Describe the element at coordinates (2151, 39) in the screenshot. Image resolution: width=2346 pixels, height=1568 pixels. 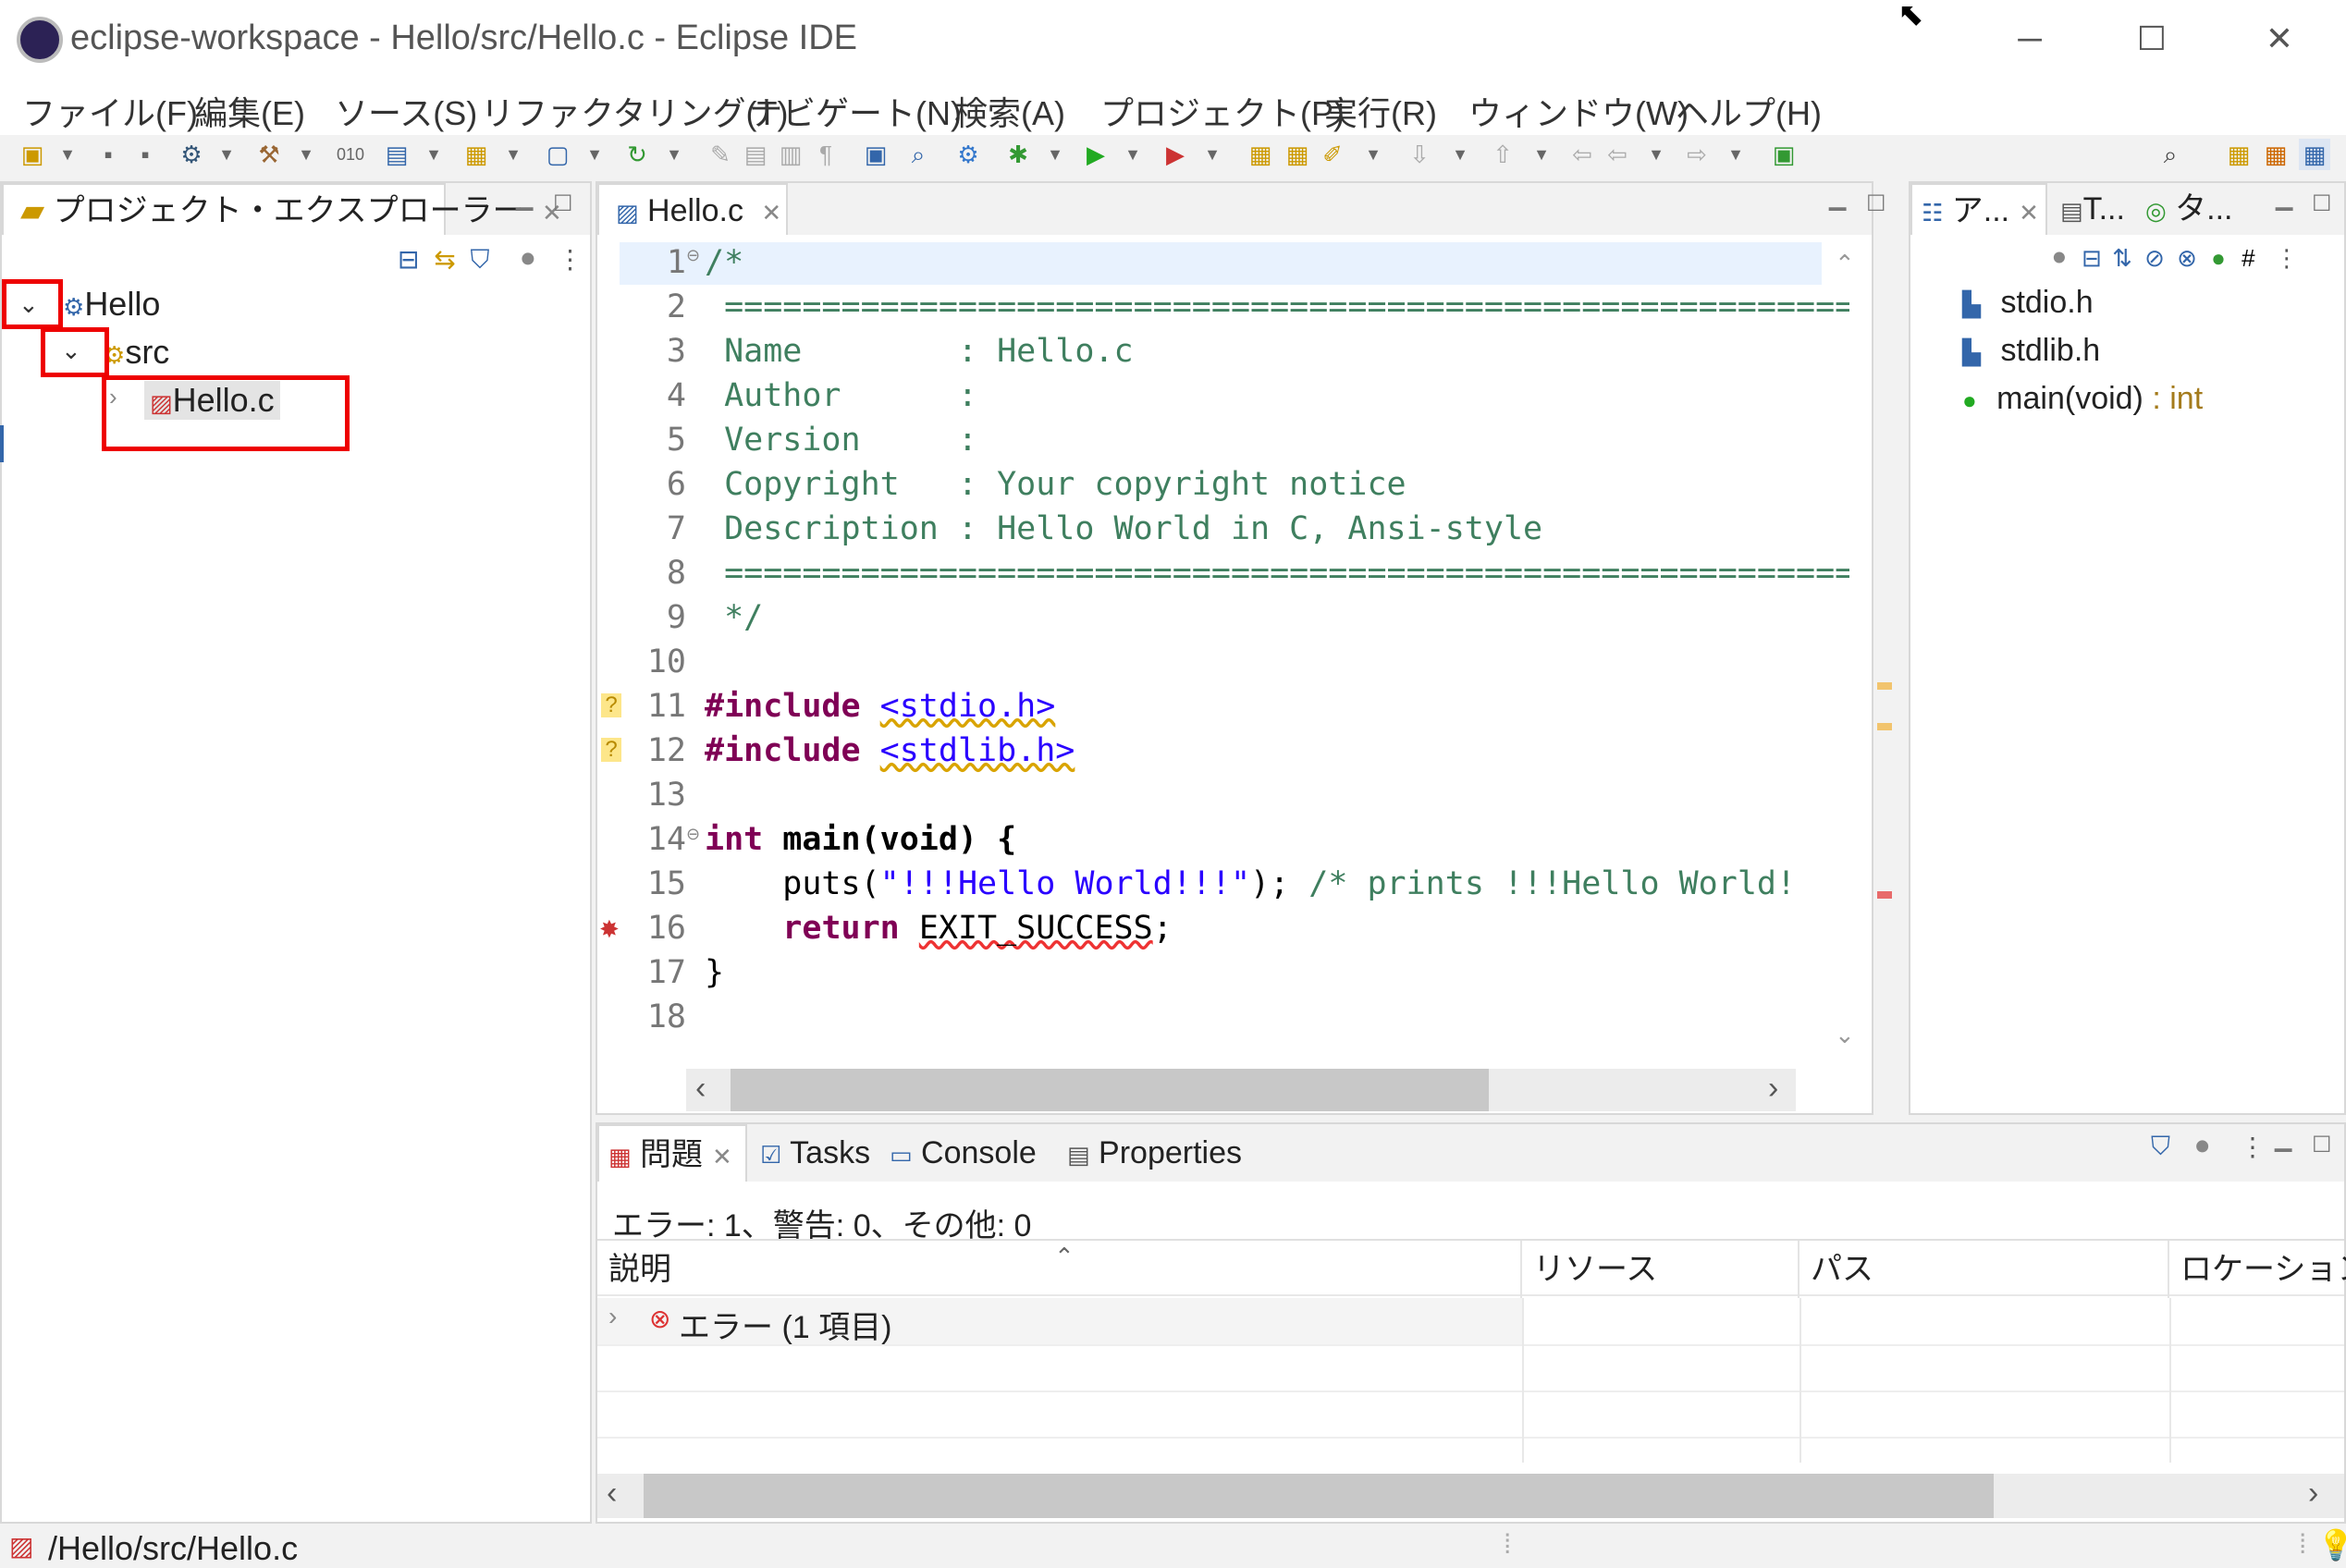
I see `maximize-button: ☐` at that location.